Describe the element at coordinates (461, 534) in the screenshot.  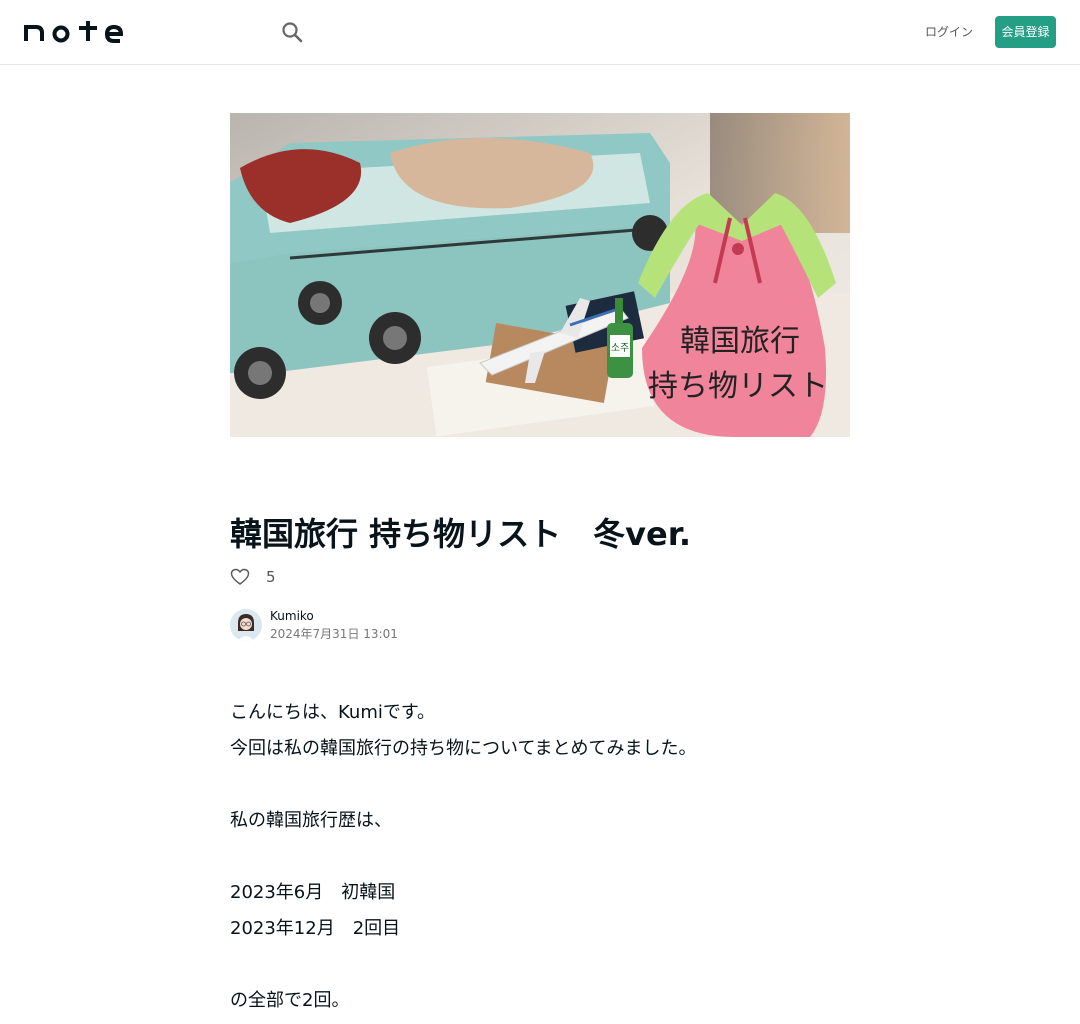
I see `article-title: 韓国旅行 持ち物リスト 冬ver.` at that location.